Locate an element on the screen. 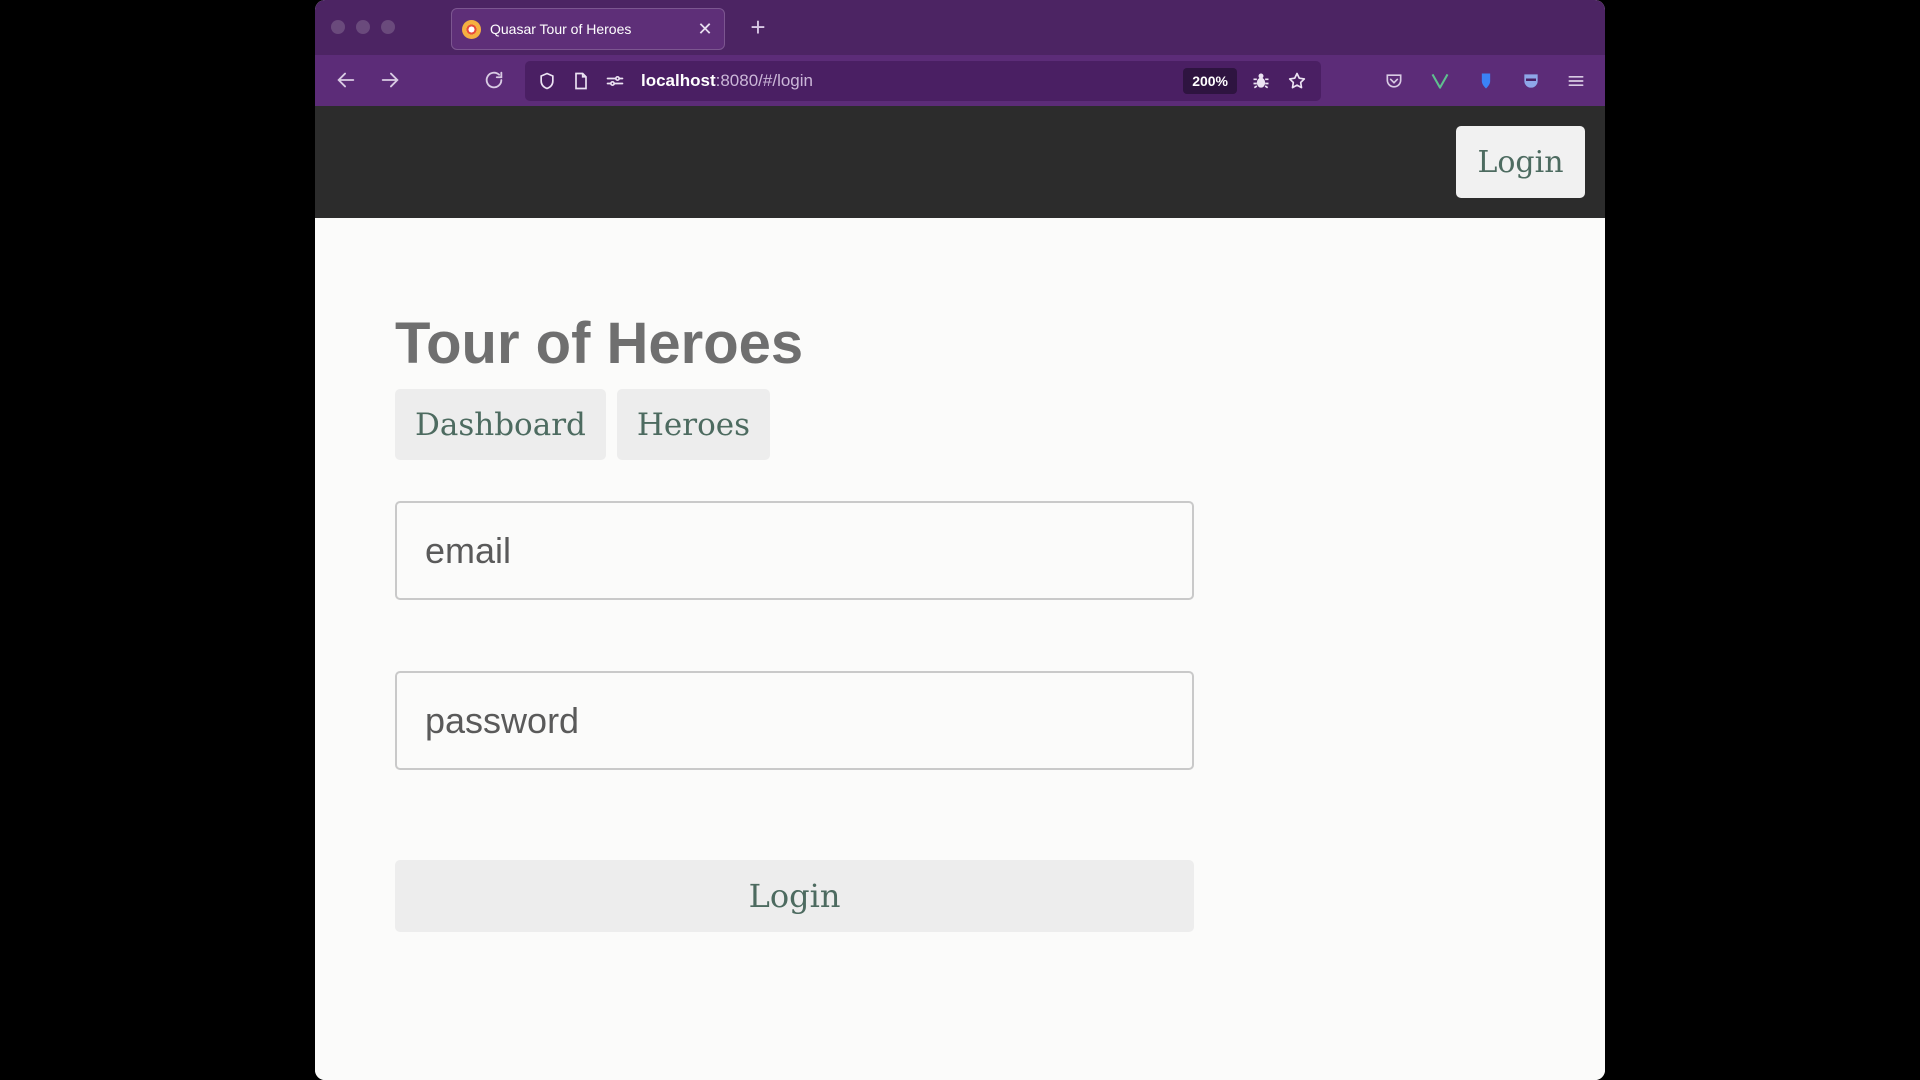 This screenshot has height=1080, width=1920. permissions-icon is located at coordinates (615, 81).